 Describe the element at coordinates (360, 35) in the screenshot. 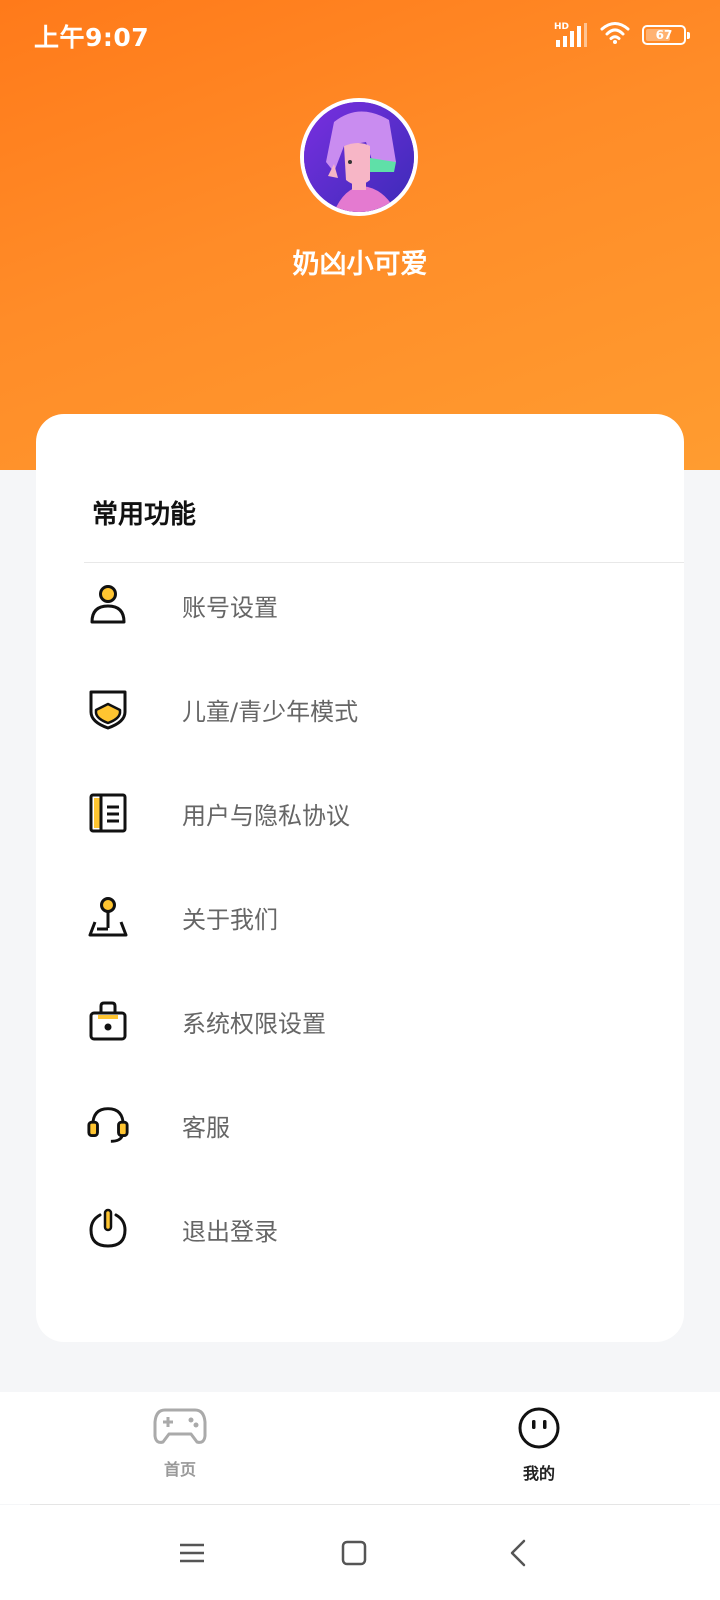

I see `status-bar: 上午9:07 HD 67` at that location.